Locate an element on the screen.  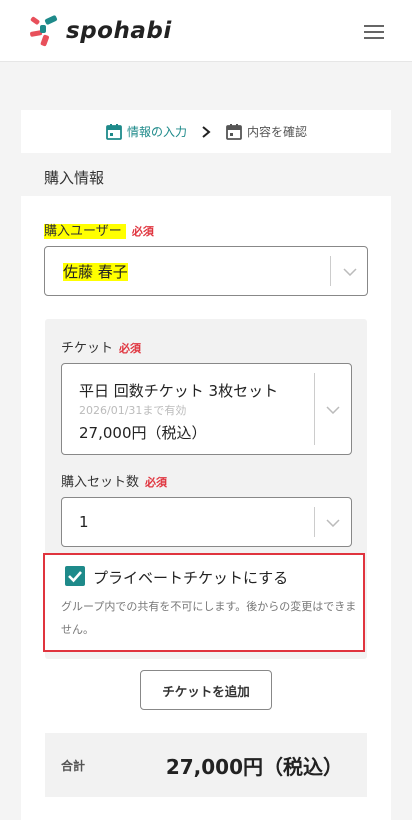
logo: spohabi is located at coordinates (100, 31).